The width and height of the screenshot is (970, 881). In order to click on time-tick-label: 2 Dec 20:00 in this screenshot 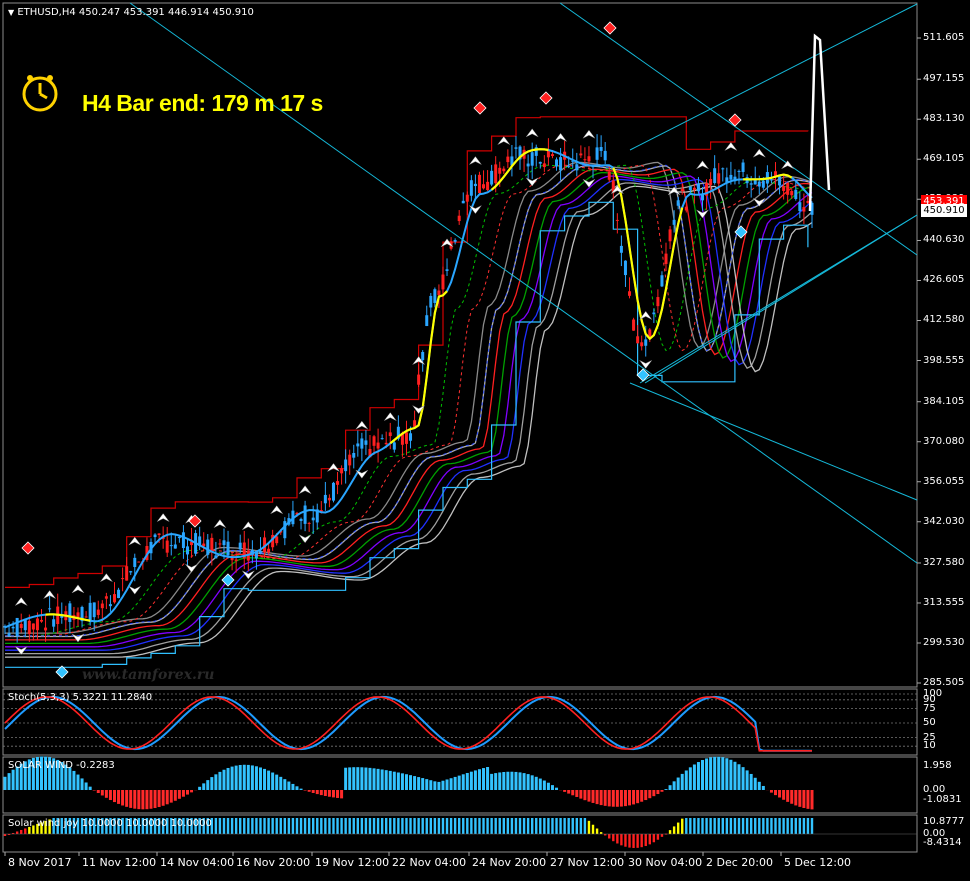, I will do `click(739, 862)`.